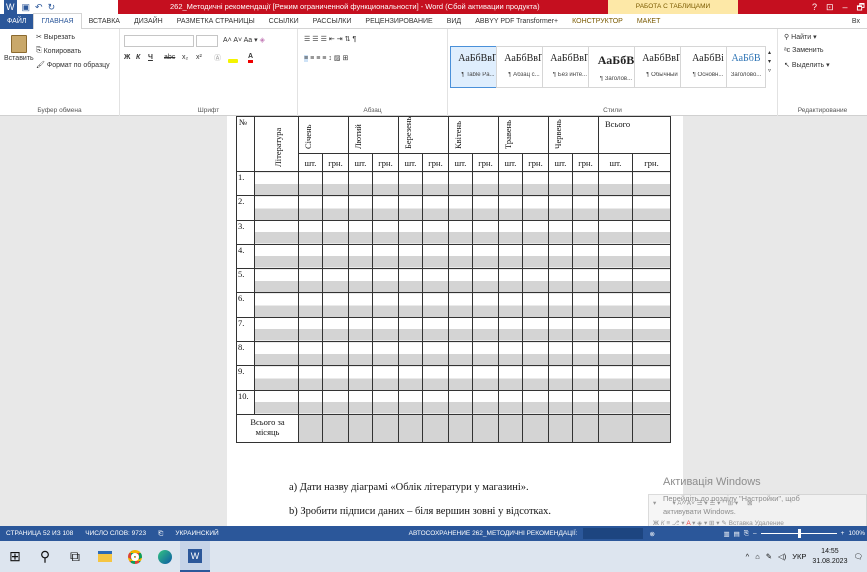 This screenshot has width=867, height=572. What do you see at coordinates (251, 58) in the screenshot?
I see `font-color-button: A` at bounding box center [251, 58].